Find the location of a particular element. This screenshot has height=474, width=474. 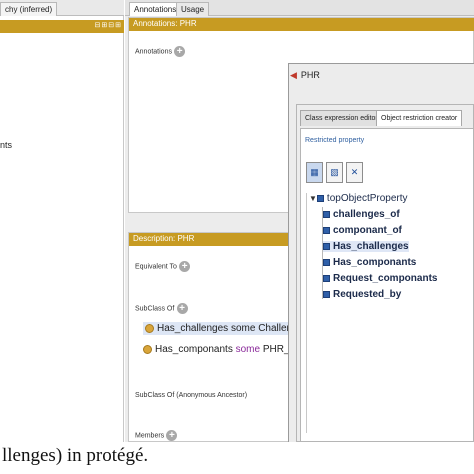

add-equivalent-icon: + is located at coordinates (185, 266).